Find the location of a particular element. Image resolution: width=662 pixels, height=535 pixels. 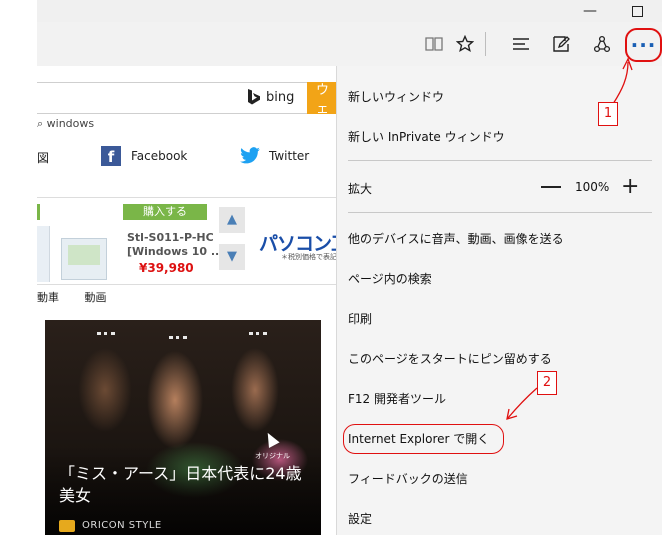

hub-icon is located at coordinates (521, 44).